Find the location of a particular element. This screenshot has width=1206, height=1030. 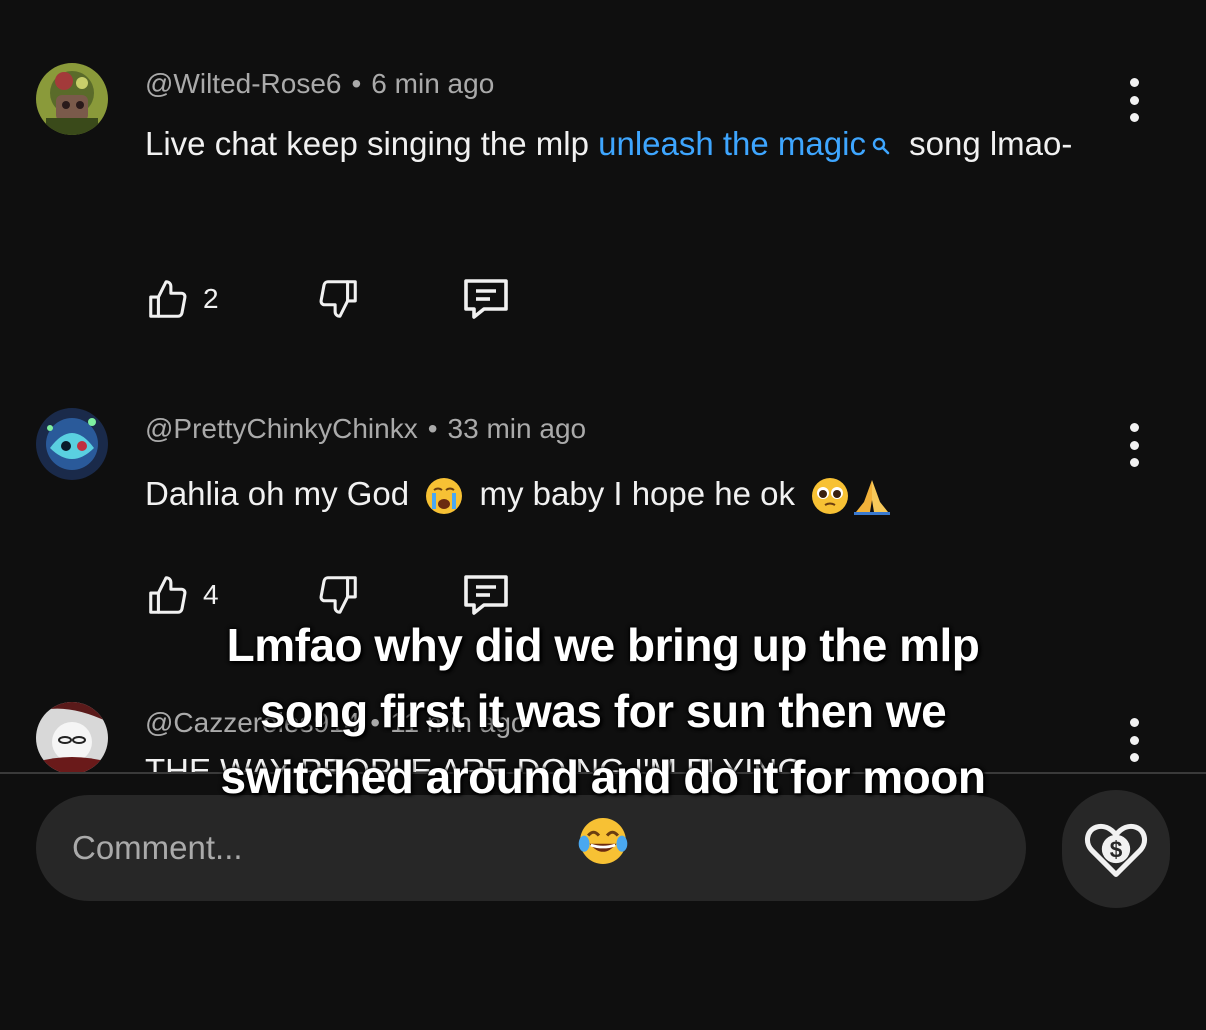

comment-text-part: Live chat keep singing the mlp is located at coordinates (372, 143).